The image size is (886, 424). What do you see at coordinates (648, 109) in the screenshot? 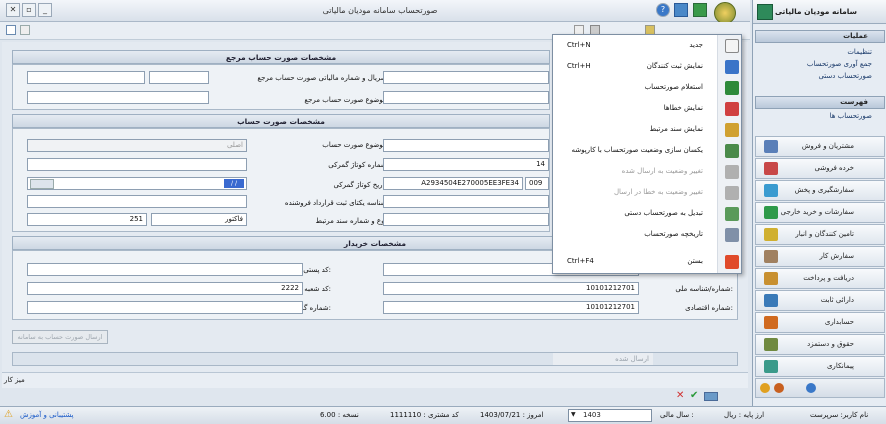
I see `menu-item: نمایش خطاها` at bounding box center [648, 109].